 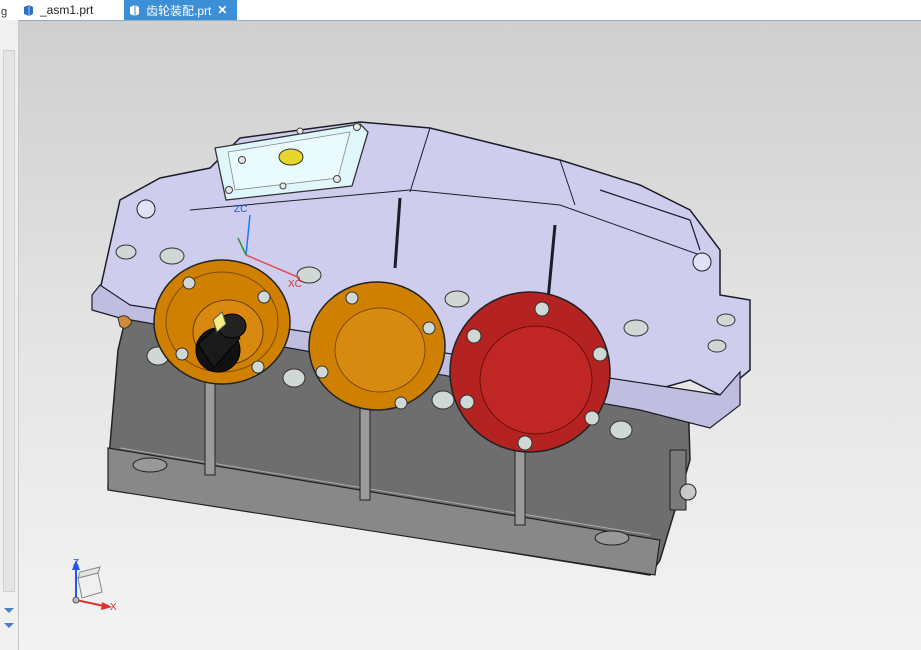 I want to click on left-scroll-arrows, so click(x=9, y=620).